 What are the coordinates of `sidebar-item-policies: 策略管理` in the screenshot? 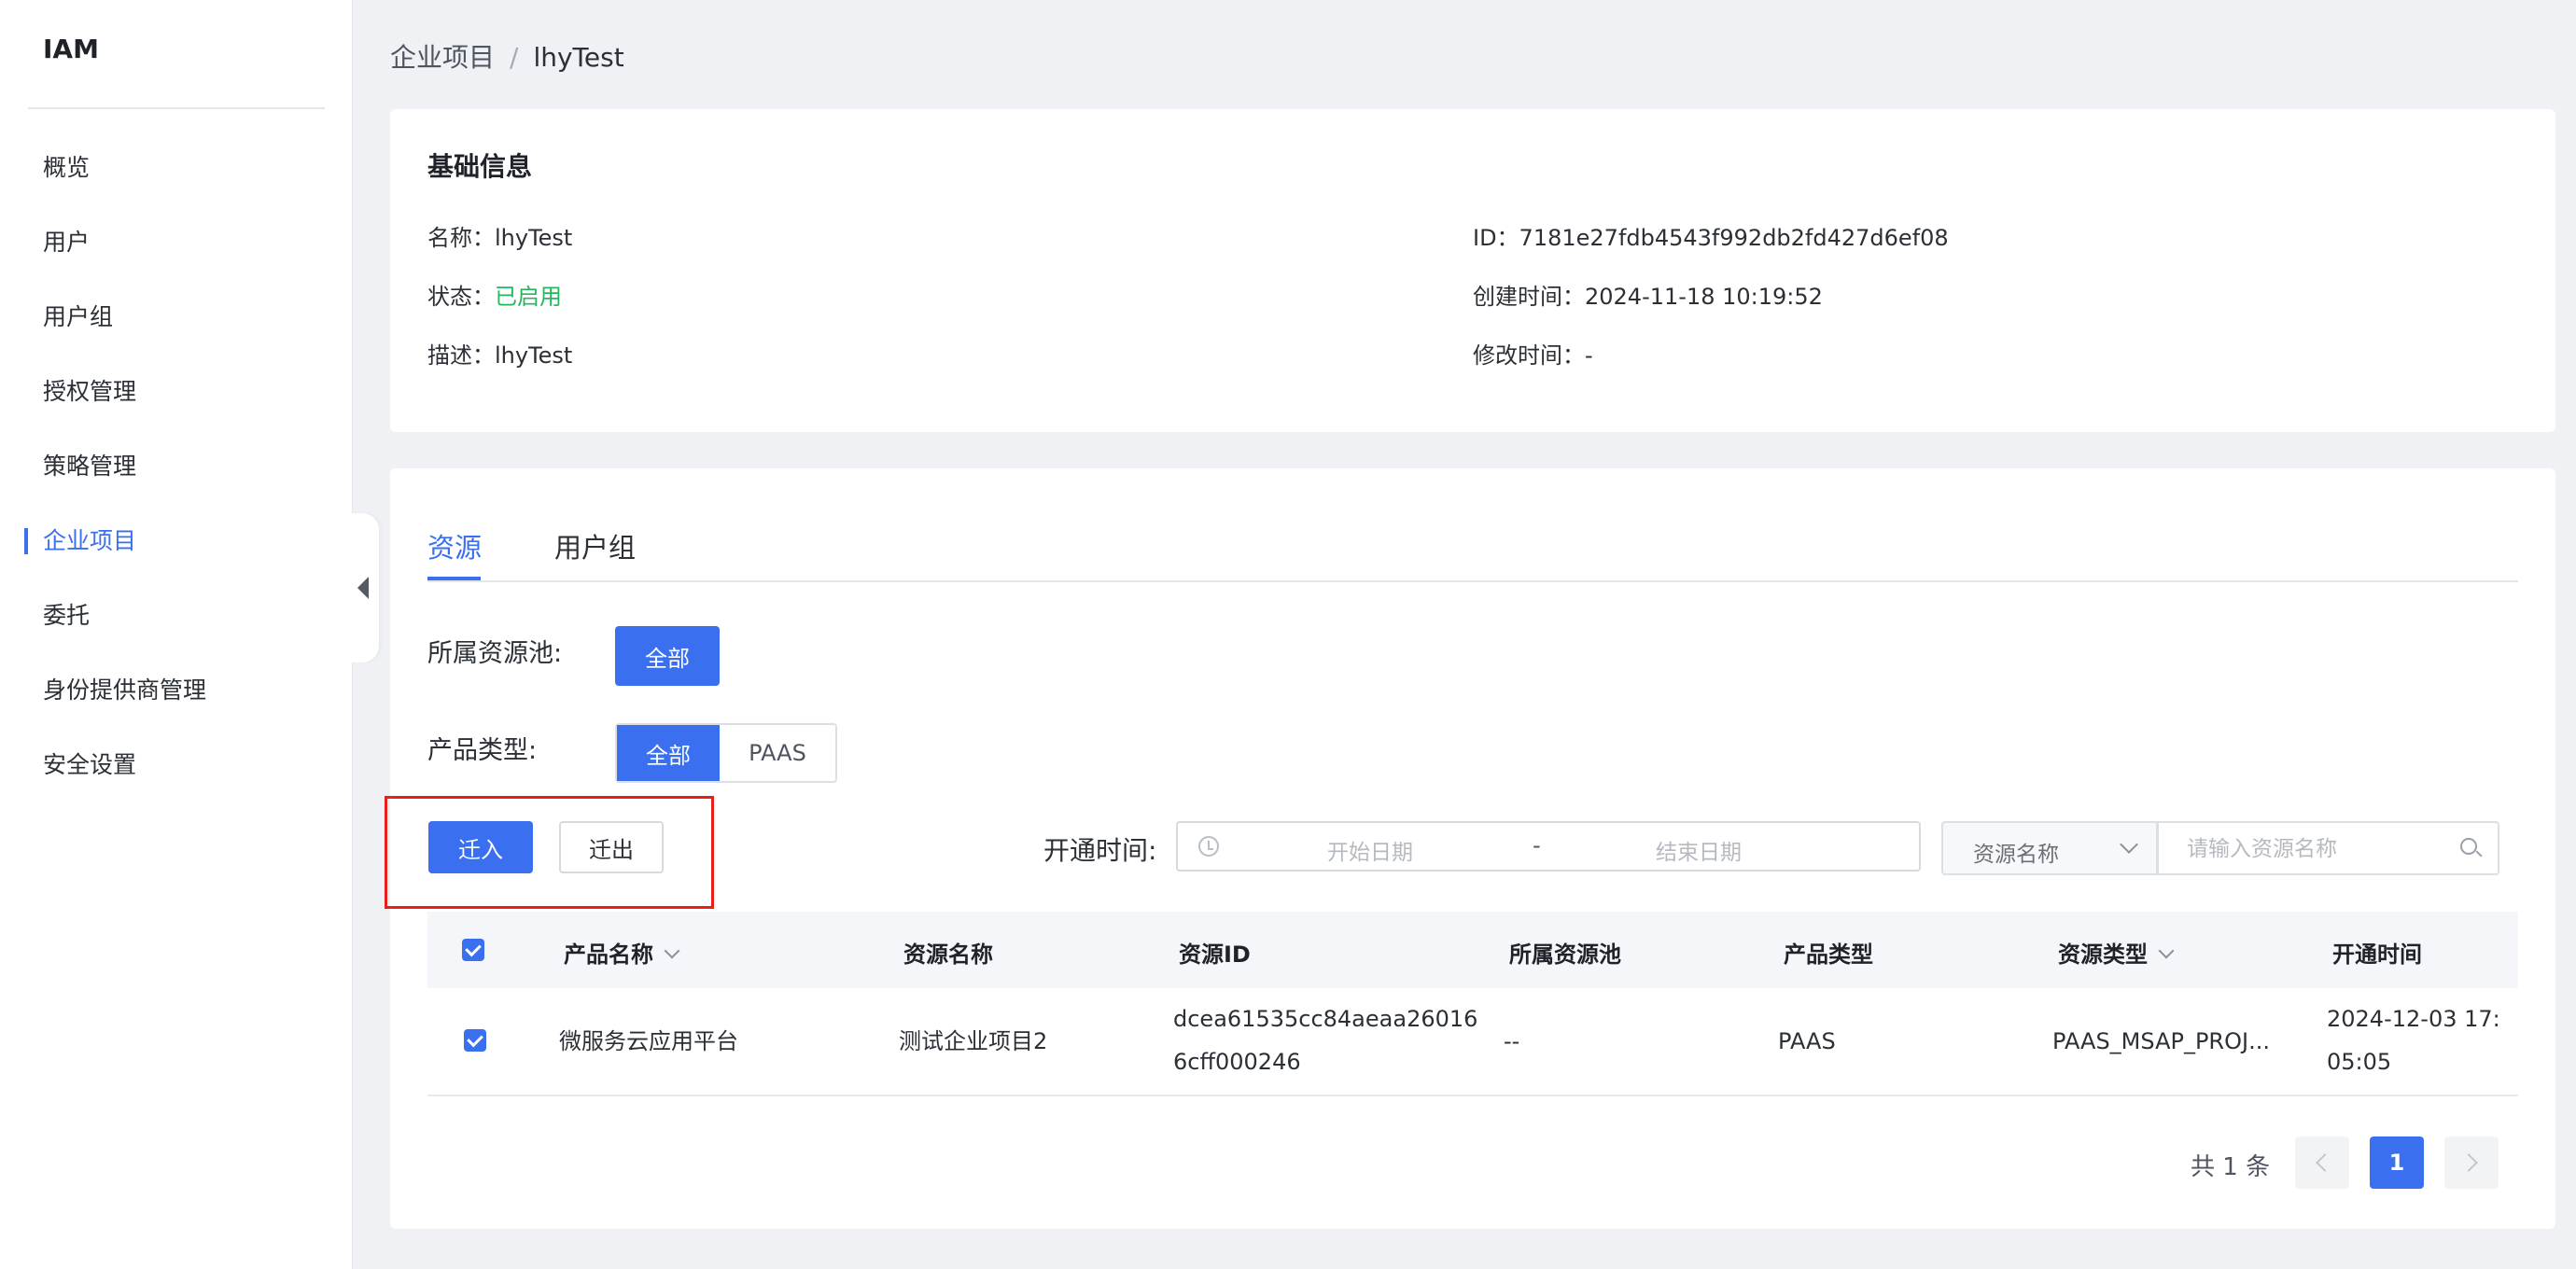 It's located at (176, 466).